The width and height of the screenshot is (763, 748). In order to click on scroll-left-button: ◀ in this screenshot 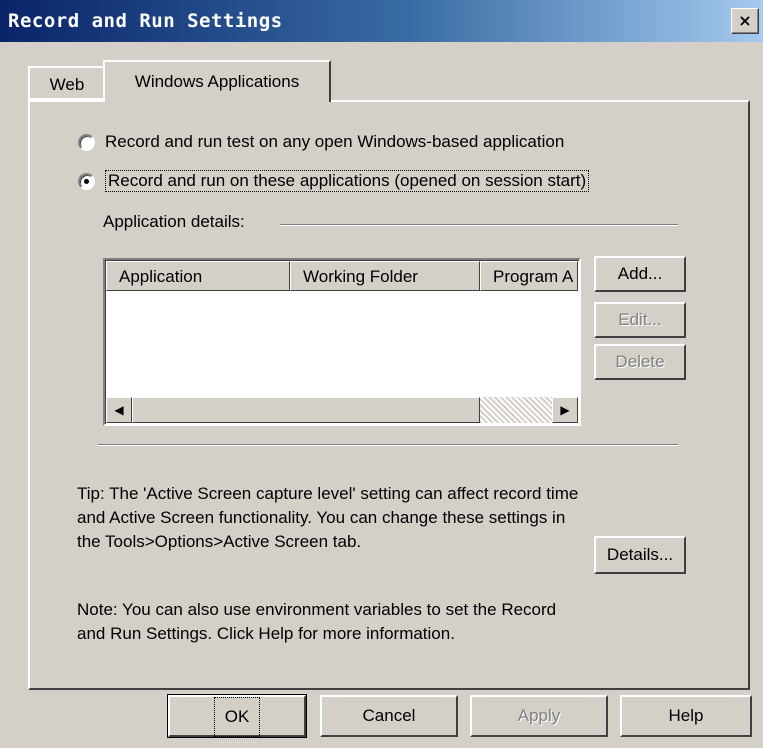, I will do `click(119, 410)`.